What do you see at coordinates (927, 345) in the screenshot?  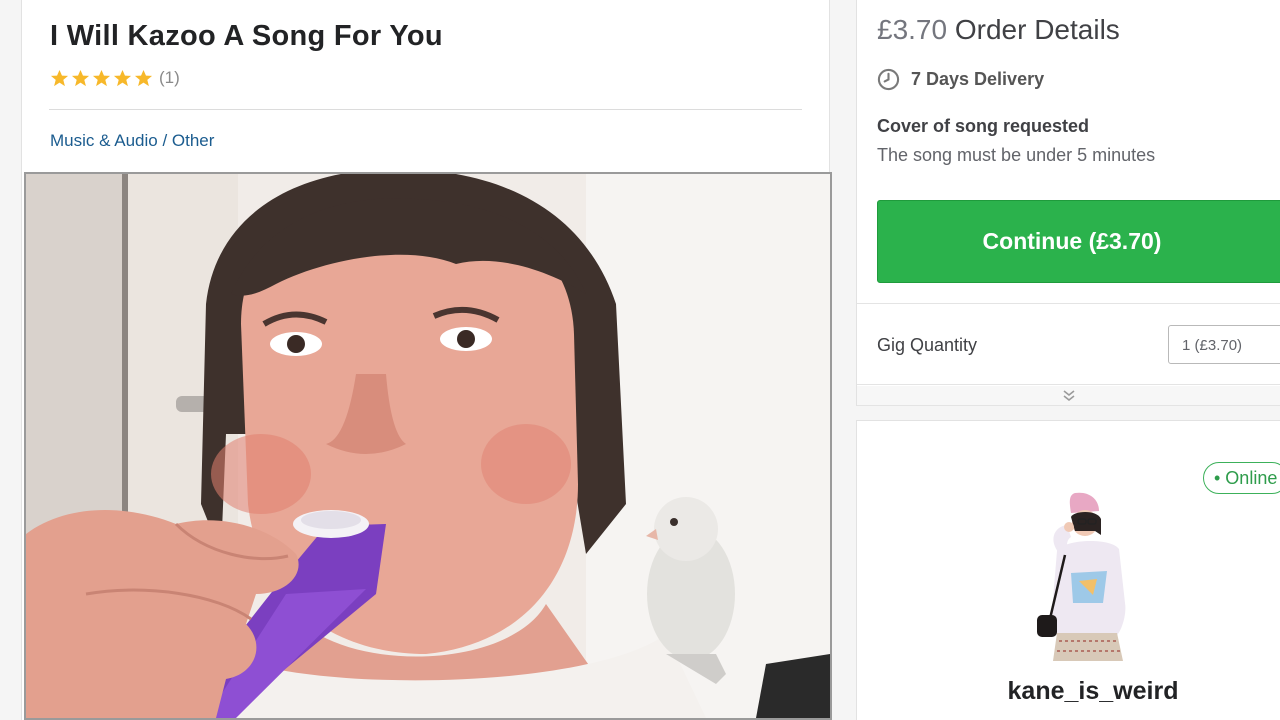 I see `gig-quantity-label: Gig Quantity` at bounding box center [927, 345].